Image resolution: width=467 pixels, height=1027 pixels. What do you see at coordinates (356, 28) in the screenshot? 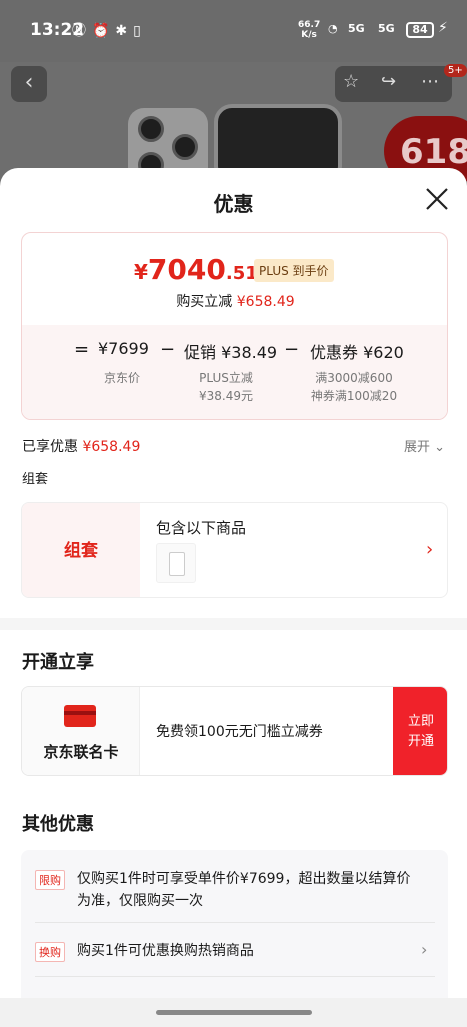
I see `signal-5g-1: 5G` at bounding box center [356, 28].